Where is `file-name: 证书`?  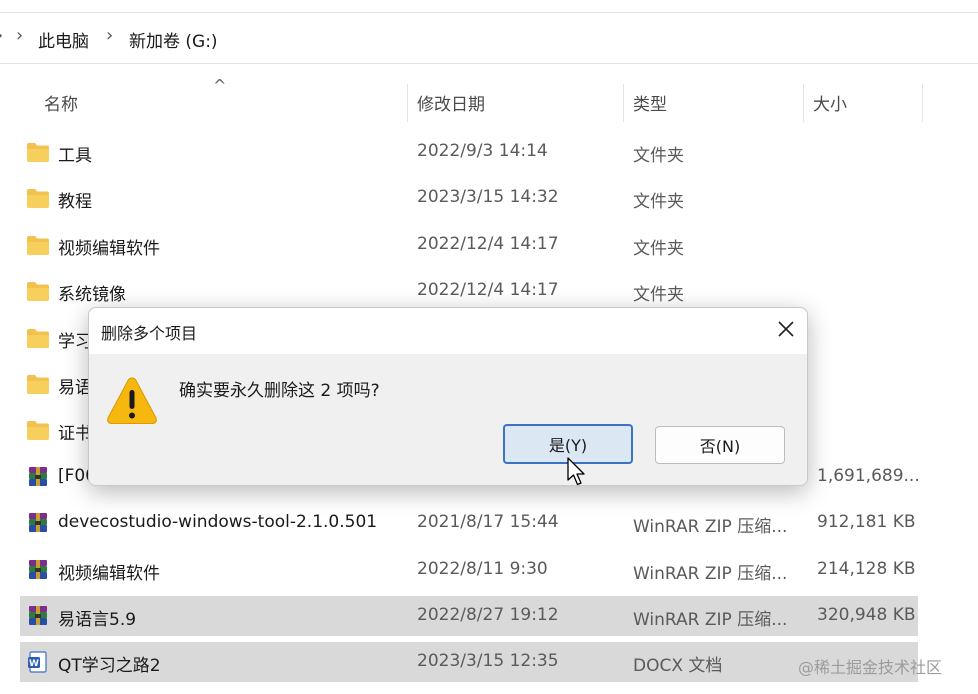 file-name: 证书 is located at coordinates (75, 434).